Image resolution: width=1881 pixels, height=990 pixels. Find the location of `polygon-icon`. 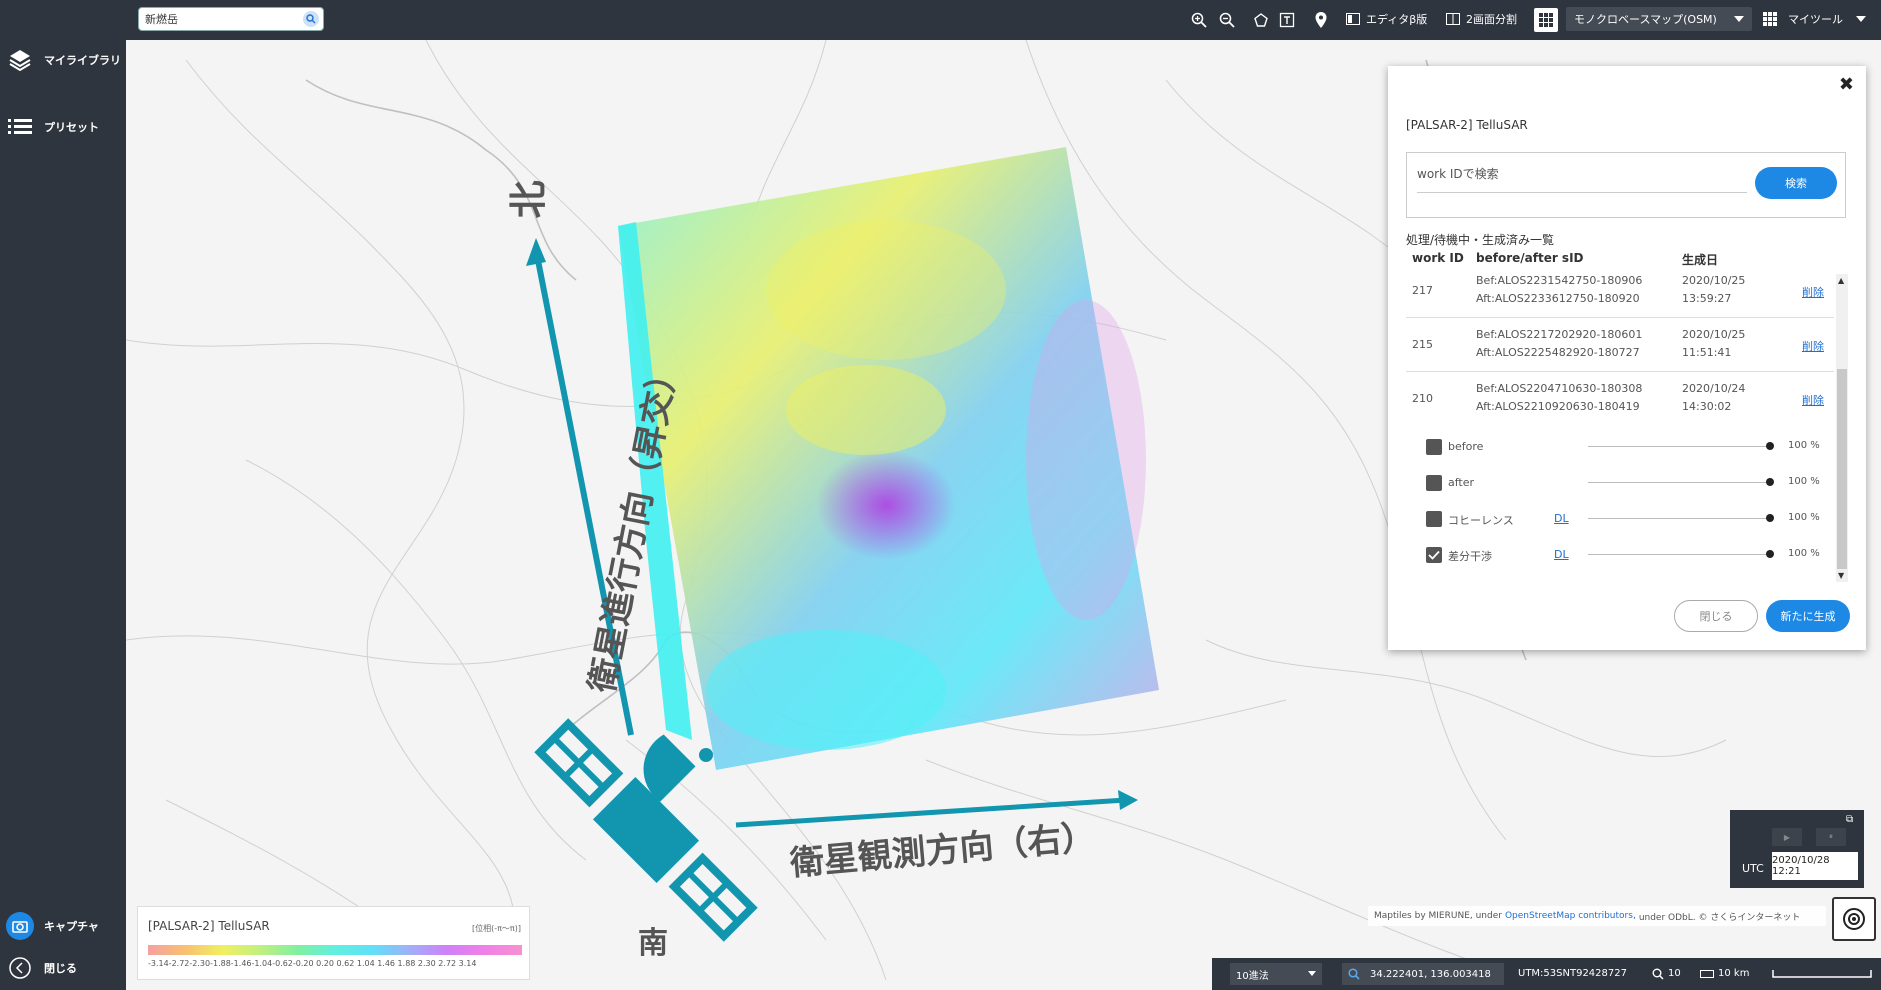

polygon-icon is located at coordinates (1261, 20).